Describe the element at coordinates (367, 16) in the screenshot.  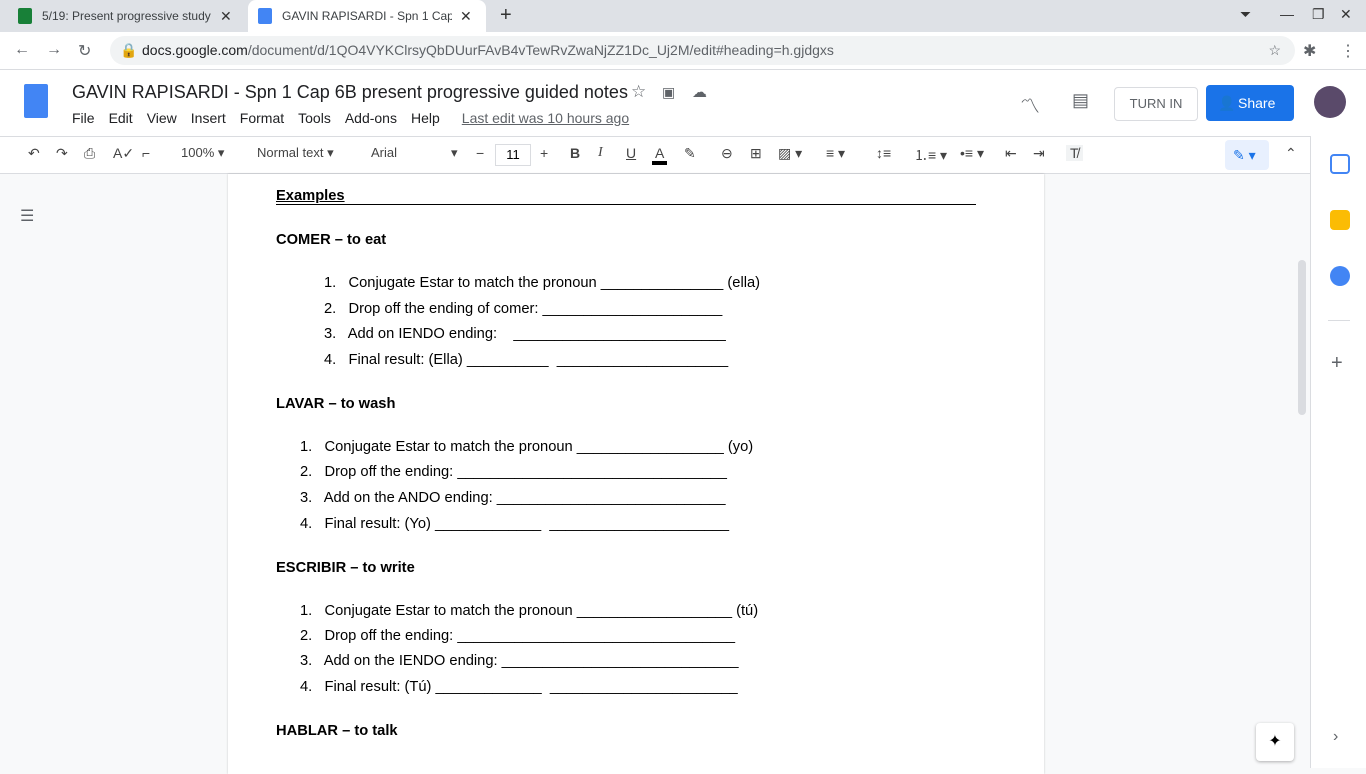
I see `tab-doc: GAVIN RAPISARDI - Spn 1 Cap 6B ✕` at that location.